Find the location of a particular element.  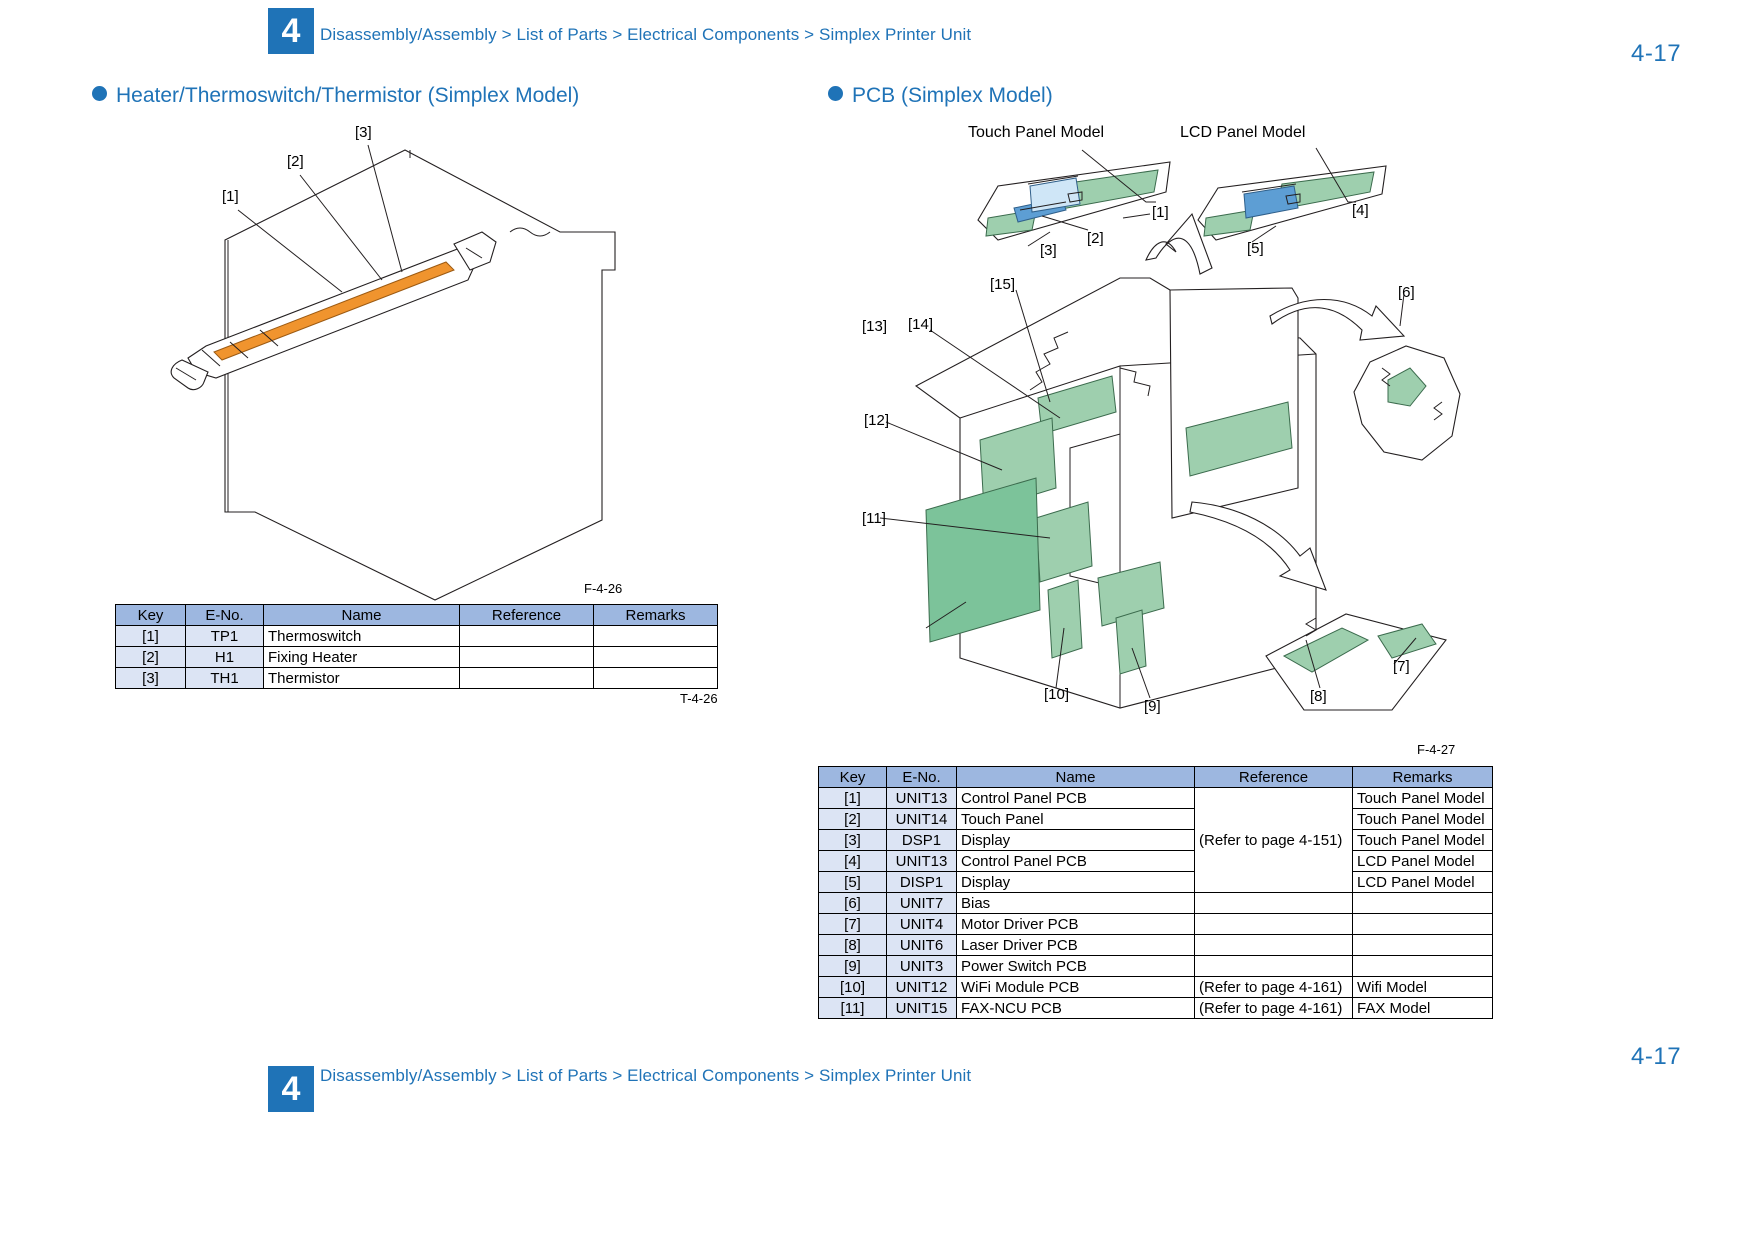

cell-key: [6] is located at coordinates (852, 903).